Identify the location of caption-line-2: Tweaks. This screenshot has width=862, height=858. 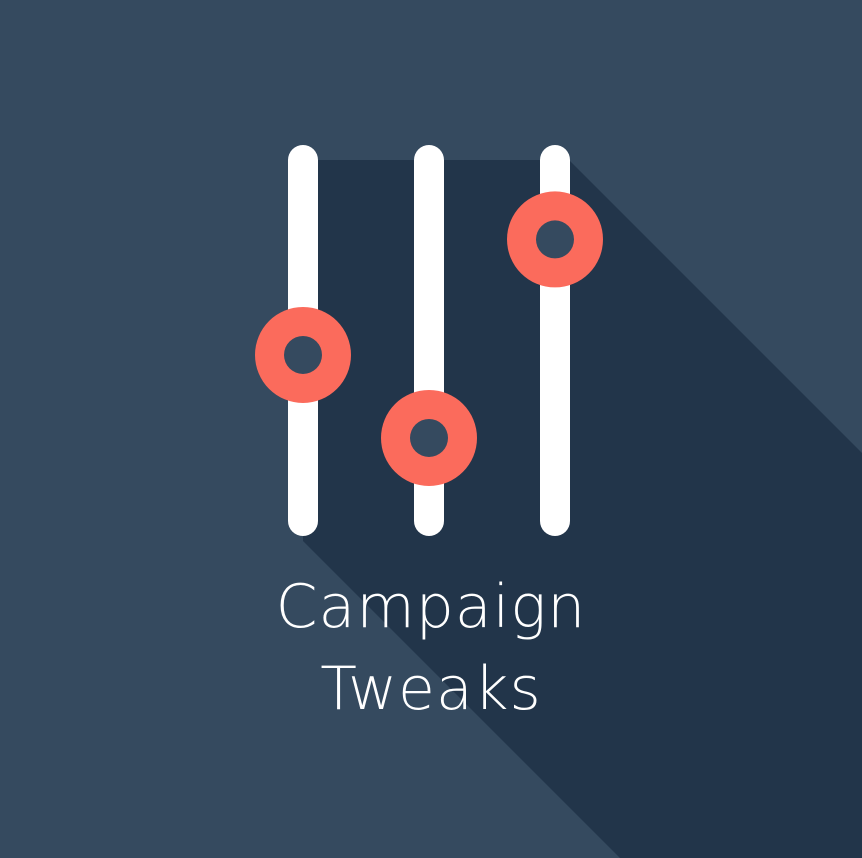
(431, 689).